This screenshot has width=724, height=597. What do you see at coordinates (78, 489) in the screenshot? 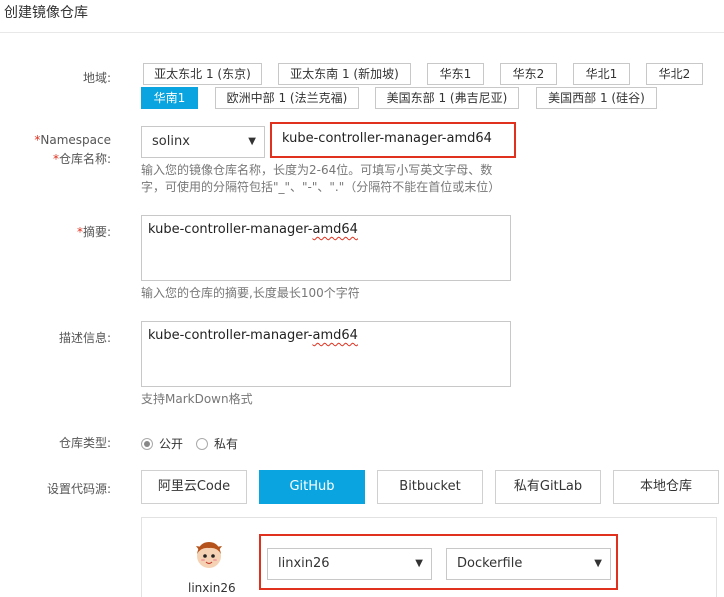
I see `code-source-label: 设置代码源:` at bounding box center [78, 489].